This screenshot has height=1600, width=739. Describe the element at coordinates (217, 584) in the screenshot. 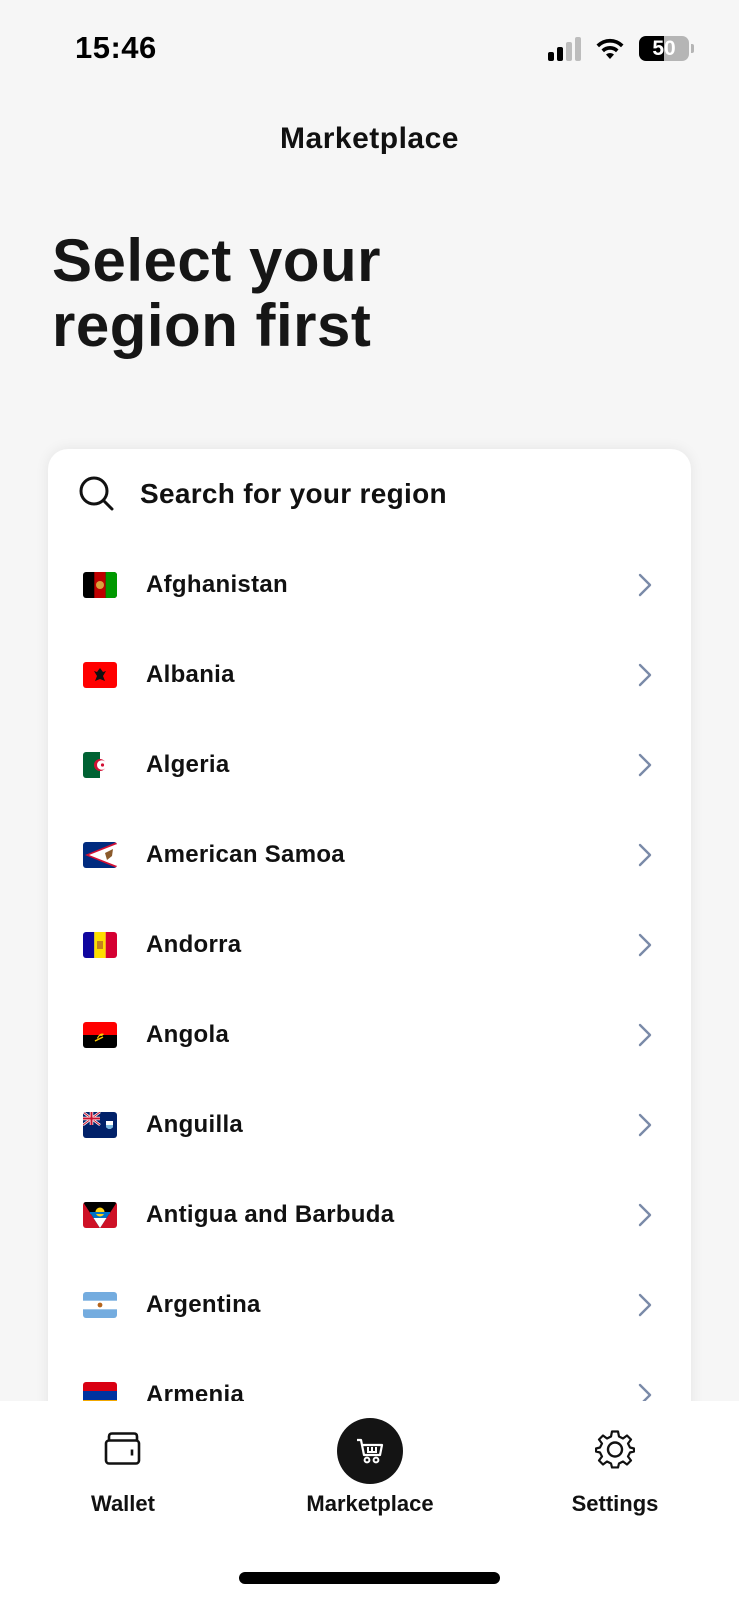

I see `region-name: Afghanistan` at that location.